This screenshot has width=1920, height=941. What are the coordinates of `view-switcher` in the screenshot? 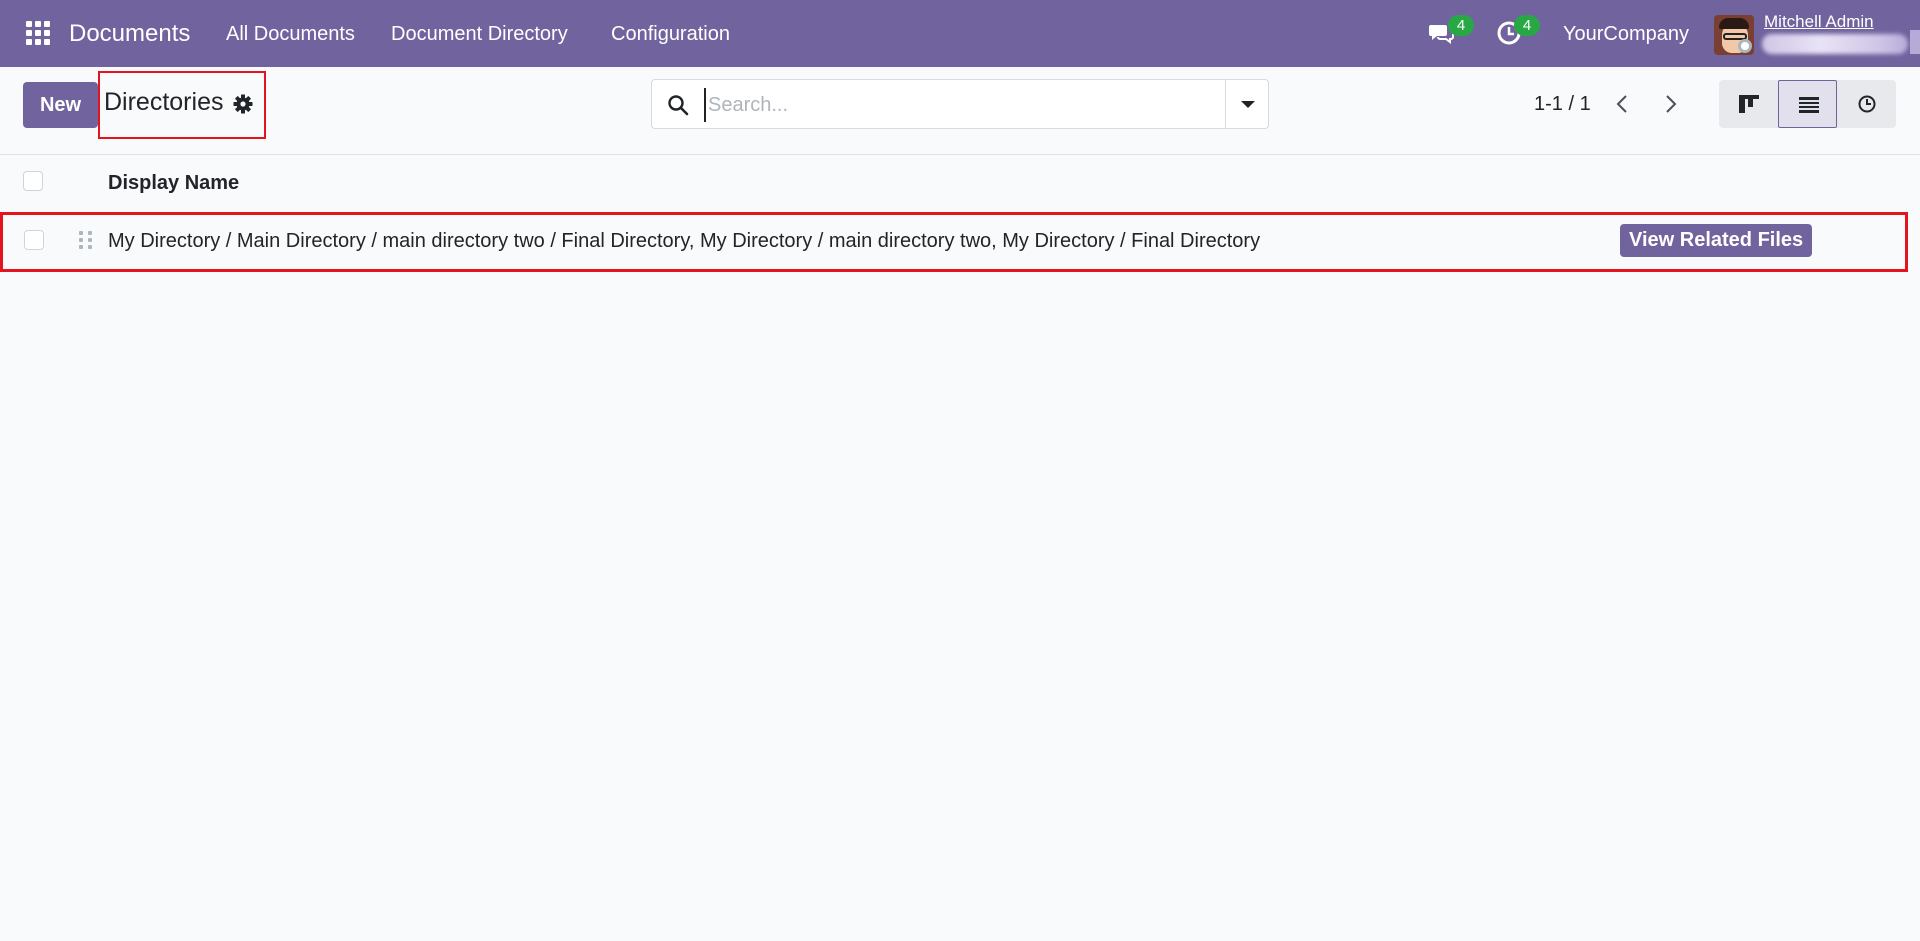 It's located at (1807, 104).